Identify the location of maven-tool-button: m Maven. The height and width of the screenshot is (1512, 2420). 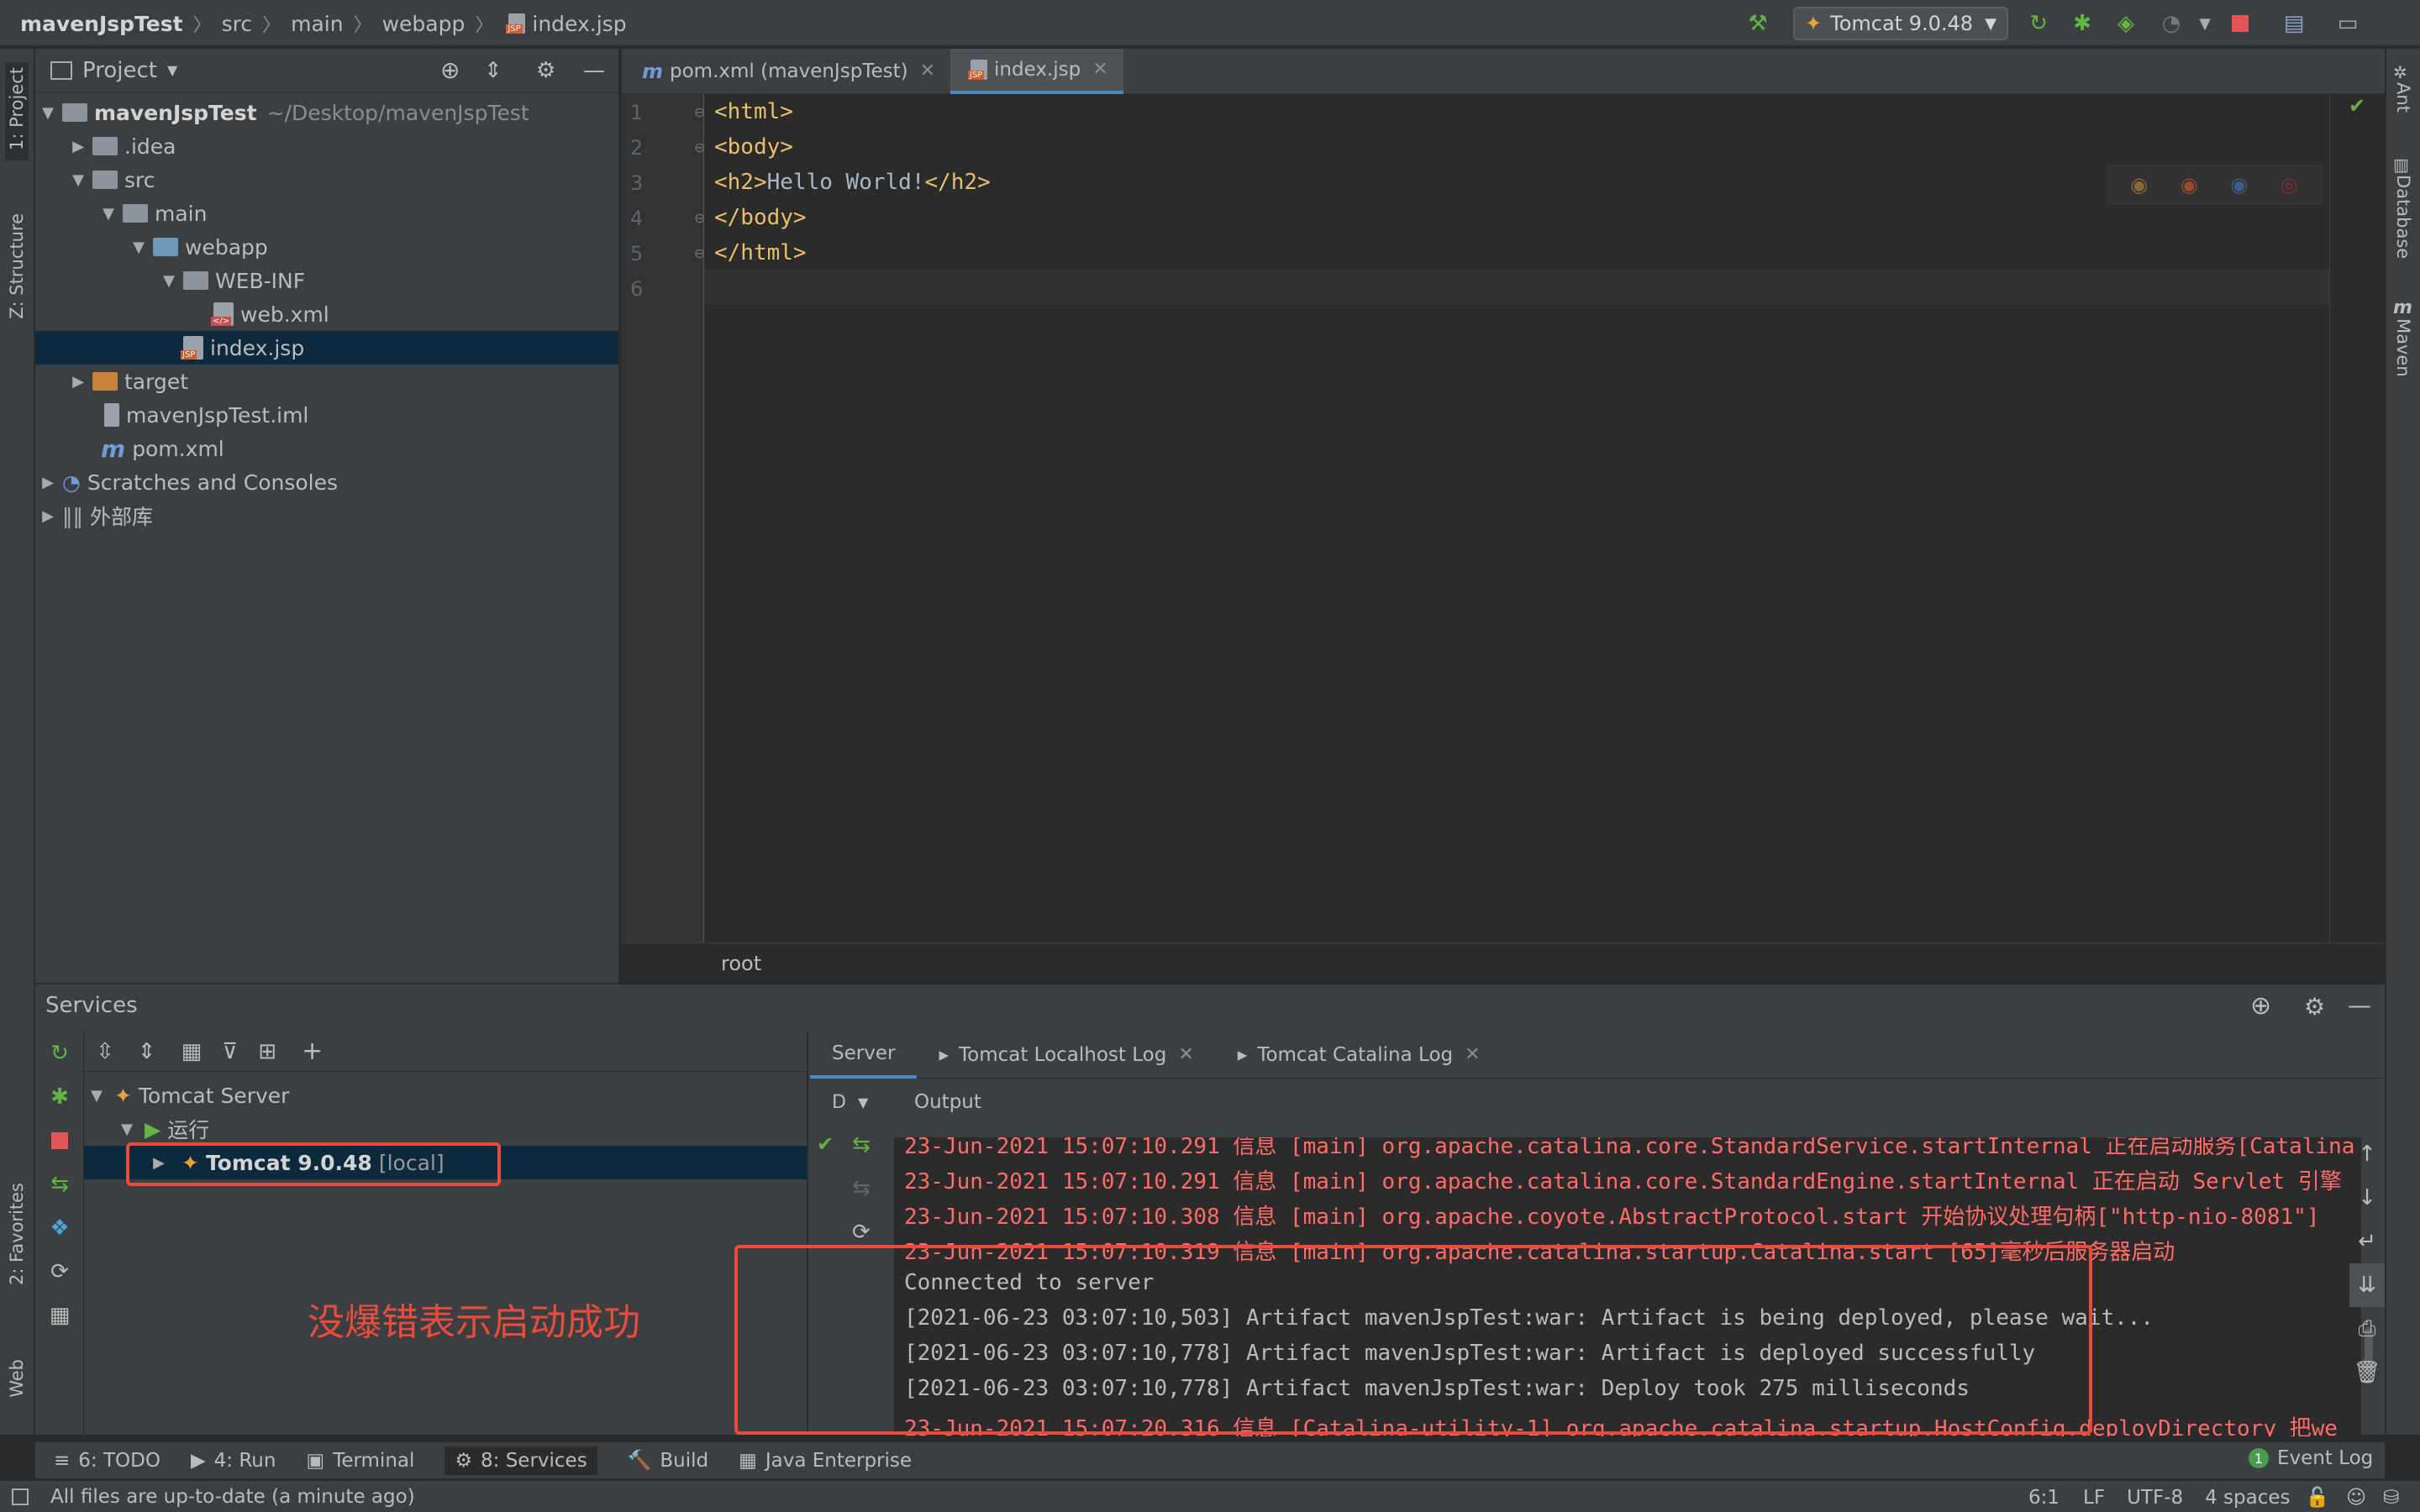
(2403, 339).